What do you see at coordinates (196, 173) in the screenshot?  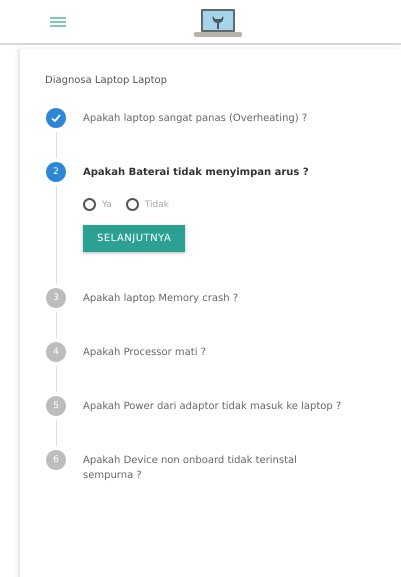 I see `step-question: Apakah Baterai tidak menyimpan arus ?` at bounding box center [196, 173].